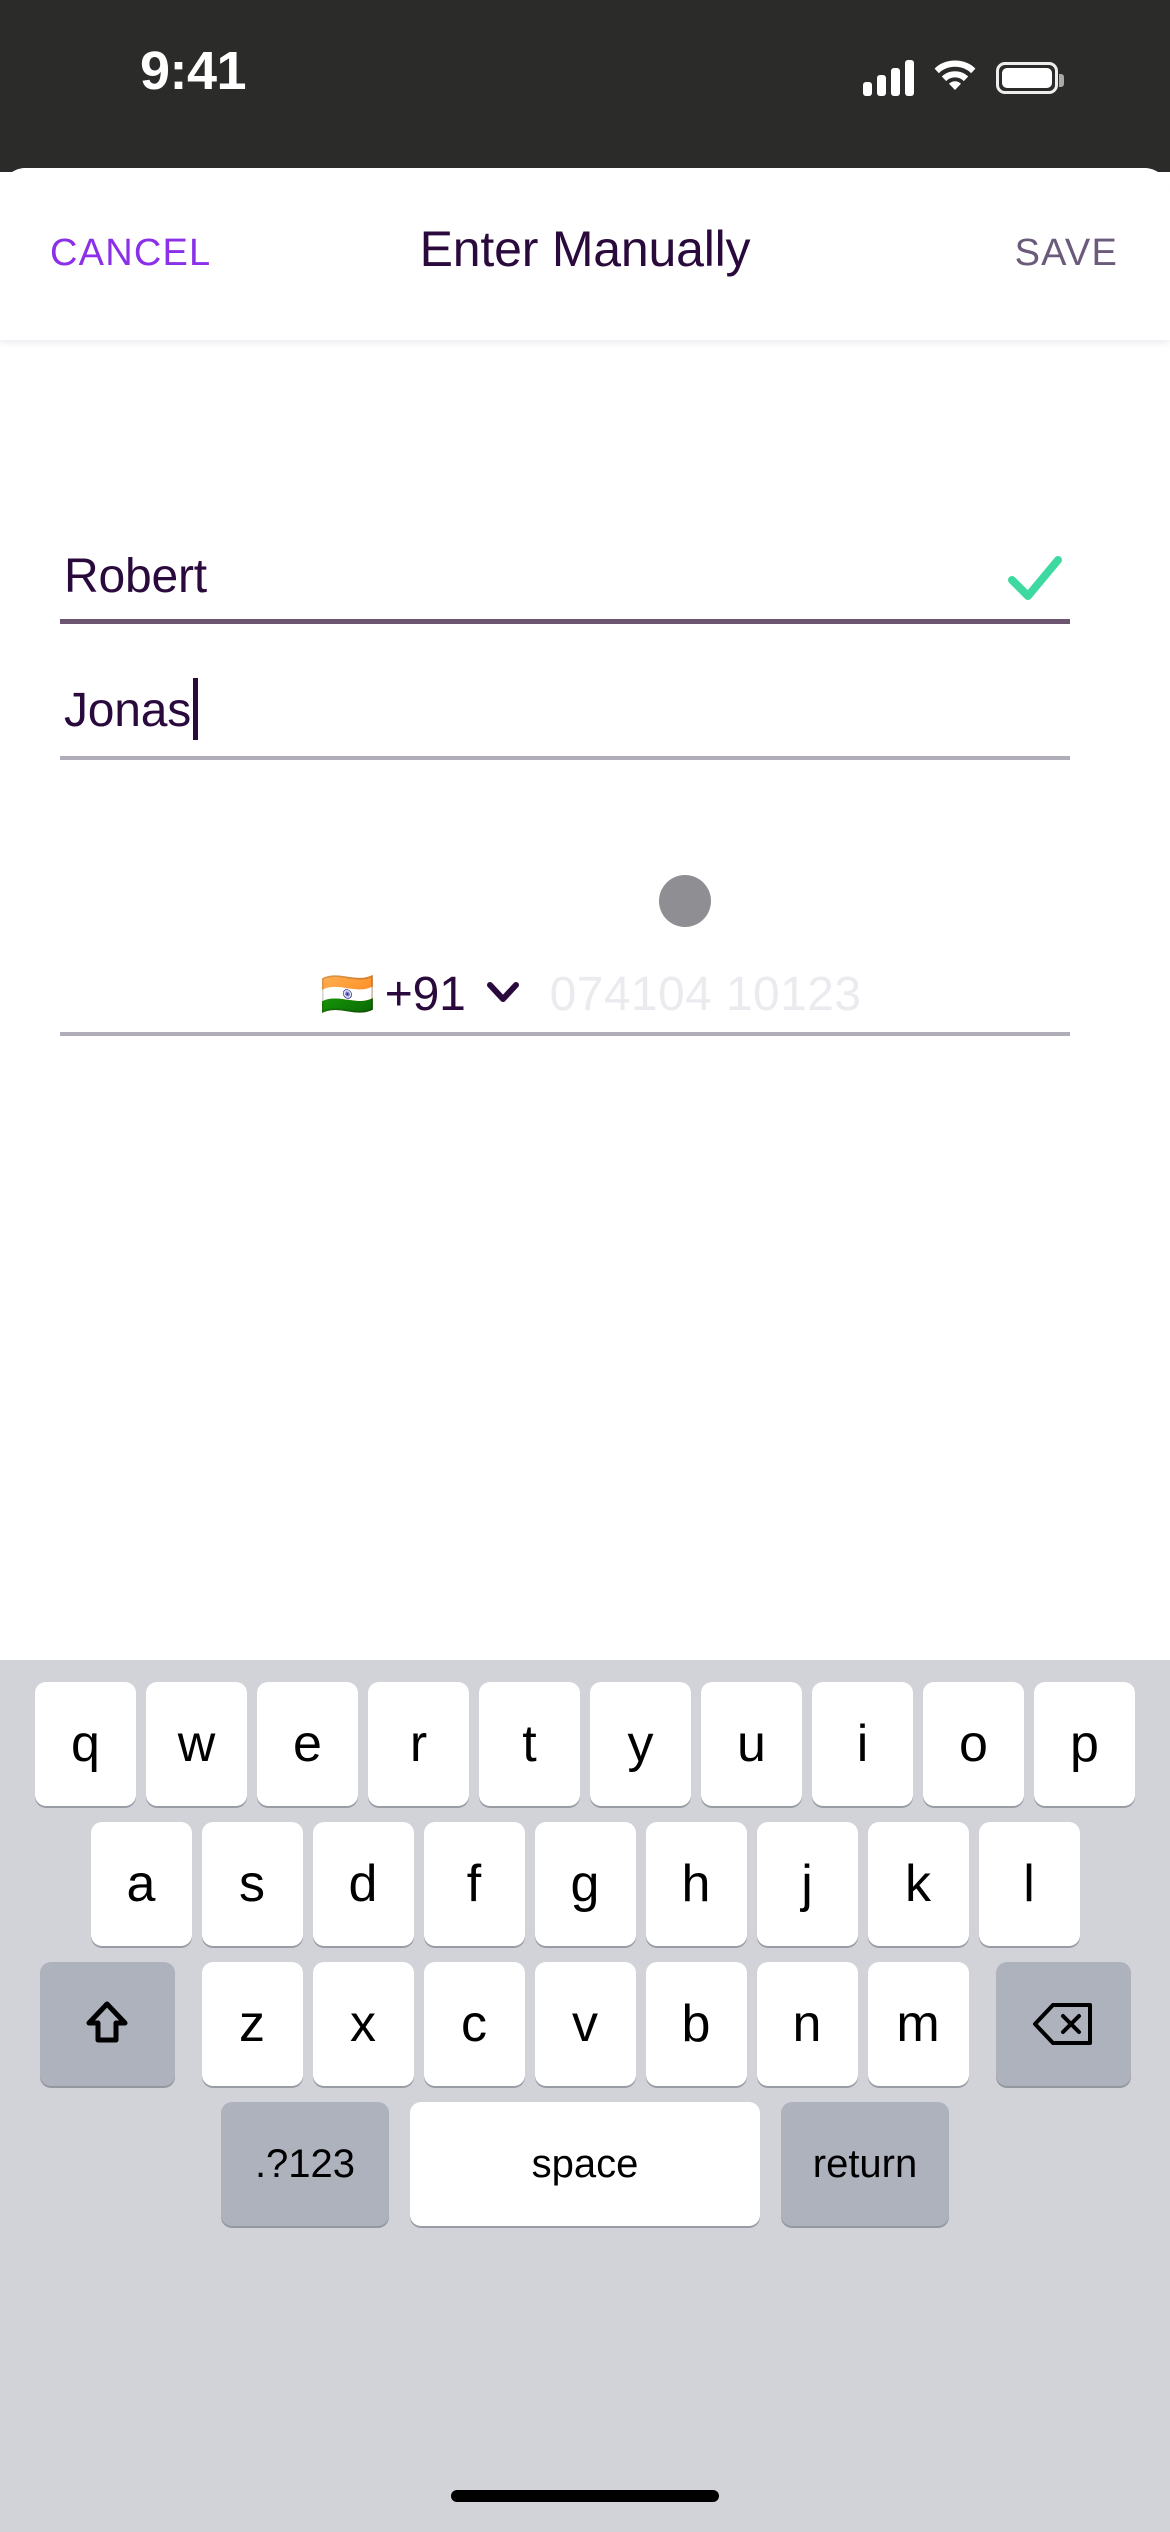  I want to click on key-h: h, so click(696, 1884).